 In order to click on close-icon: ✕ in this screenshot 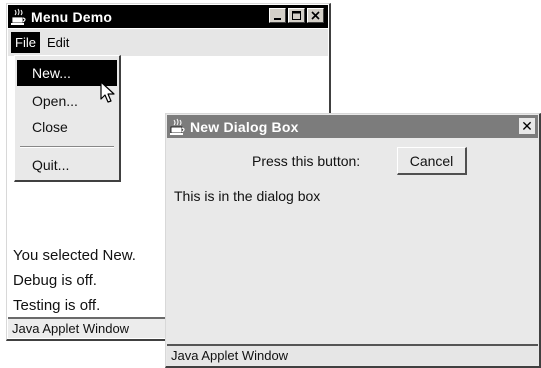, I will do `click(527, 125)`.